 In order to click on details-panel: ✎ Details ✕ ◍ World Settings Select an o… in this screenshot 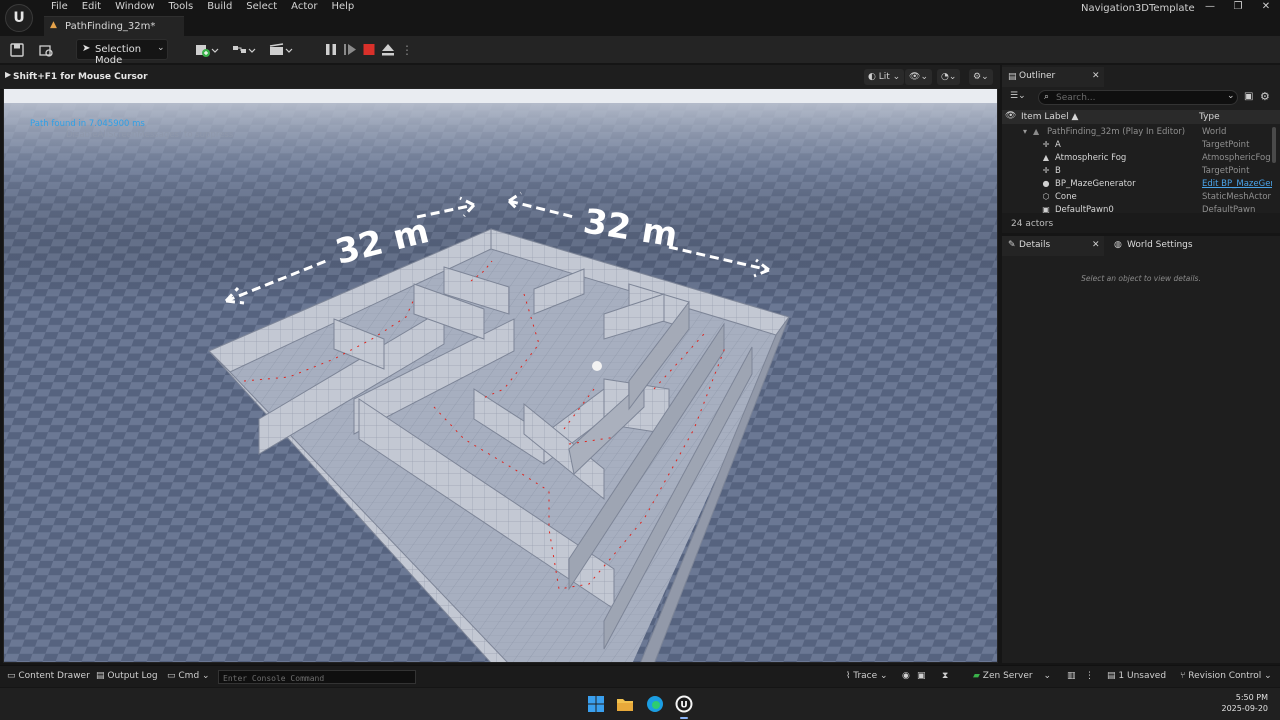, I will do `click(1141, 449)`.